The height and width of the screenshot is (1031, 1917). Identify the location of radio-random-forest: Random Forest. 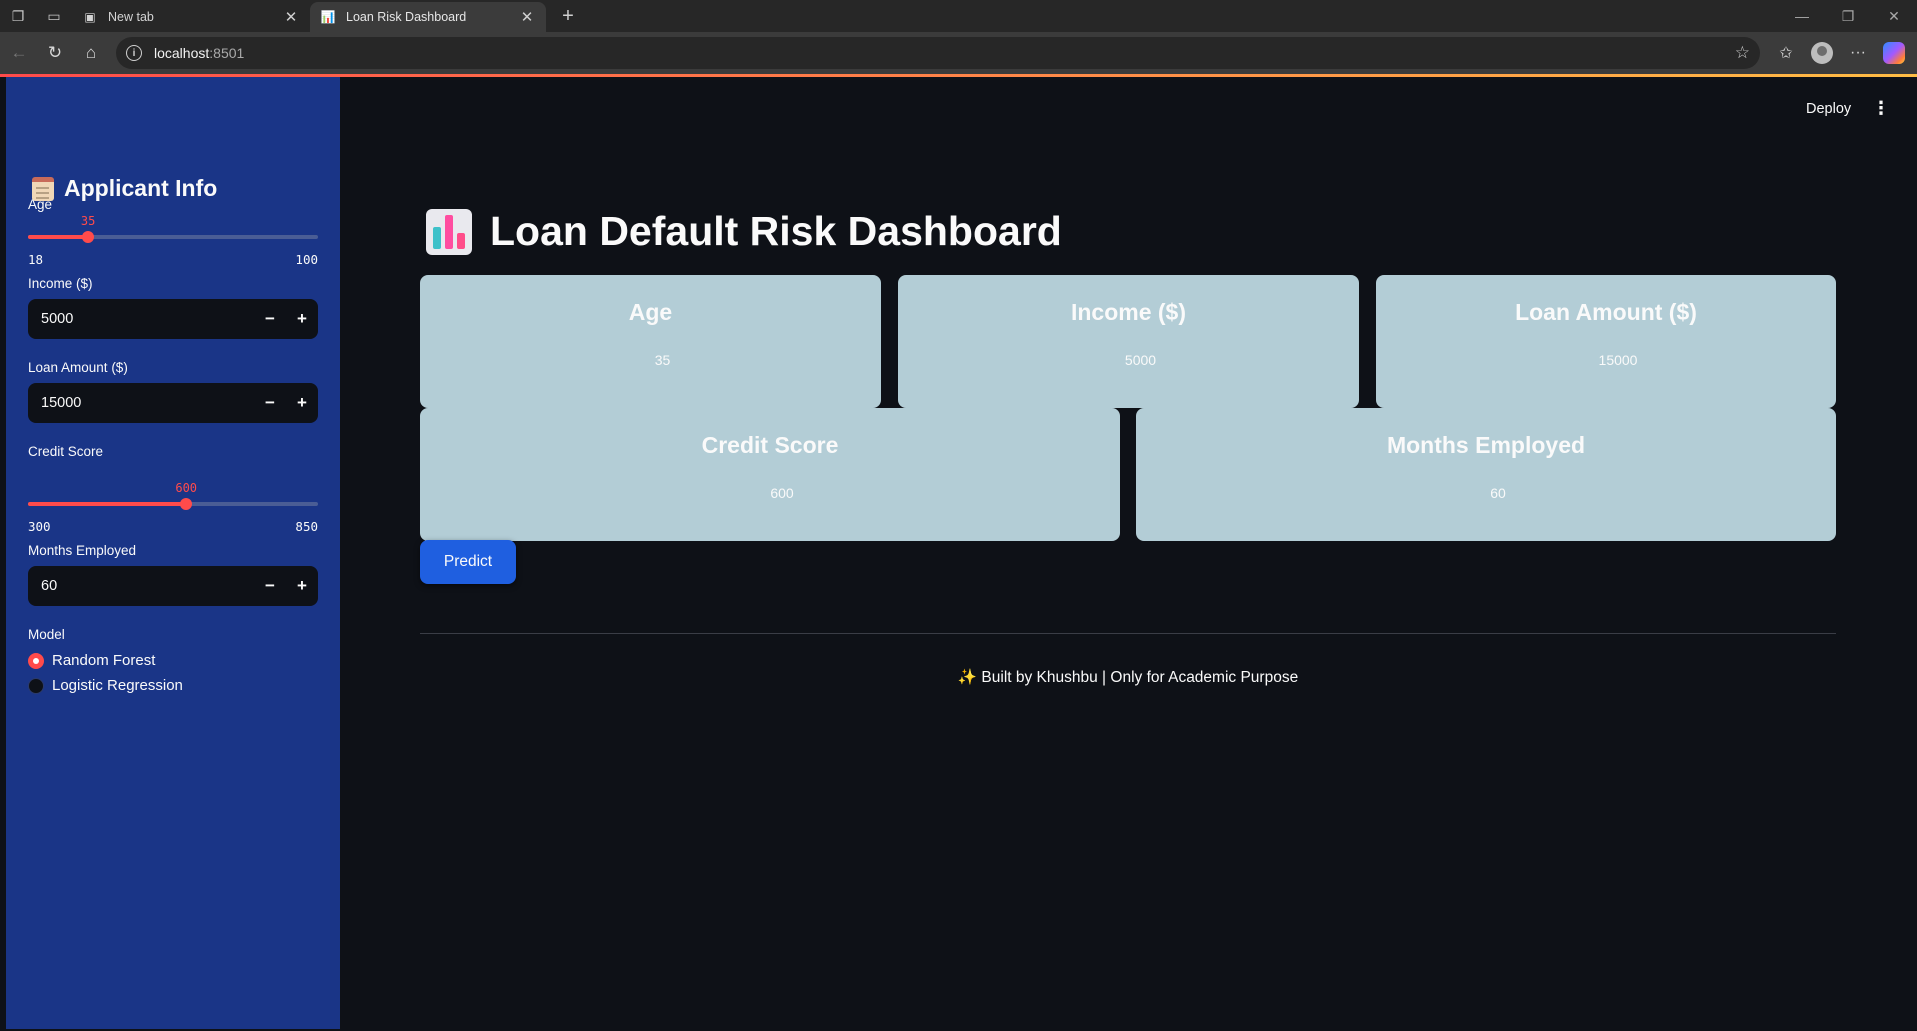
(91, 660).